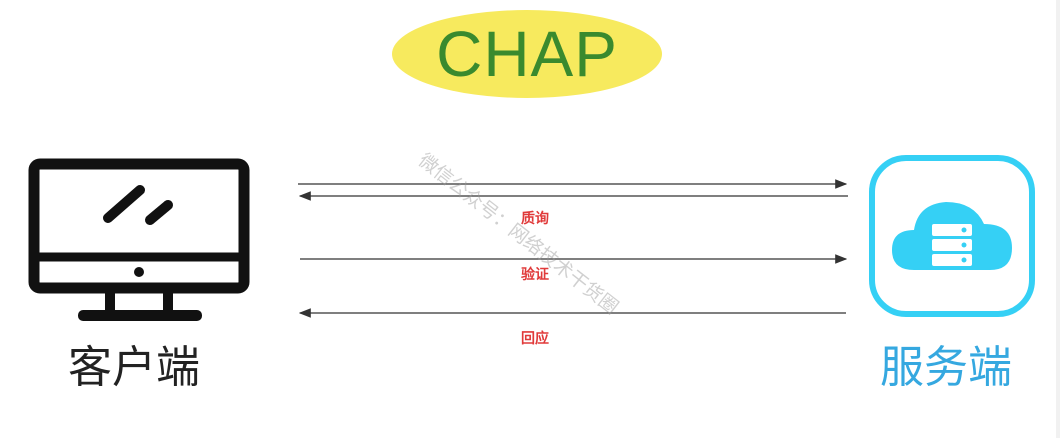 This screenshot has height=438, width=1060. What do you see at coordinates (946, 367) in the screenshot?
I see `server-label: 服务端` at bounding box center [946, 367].